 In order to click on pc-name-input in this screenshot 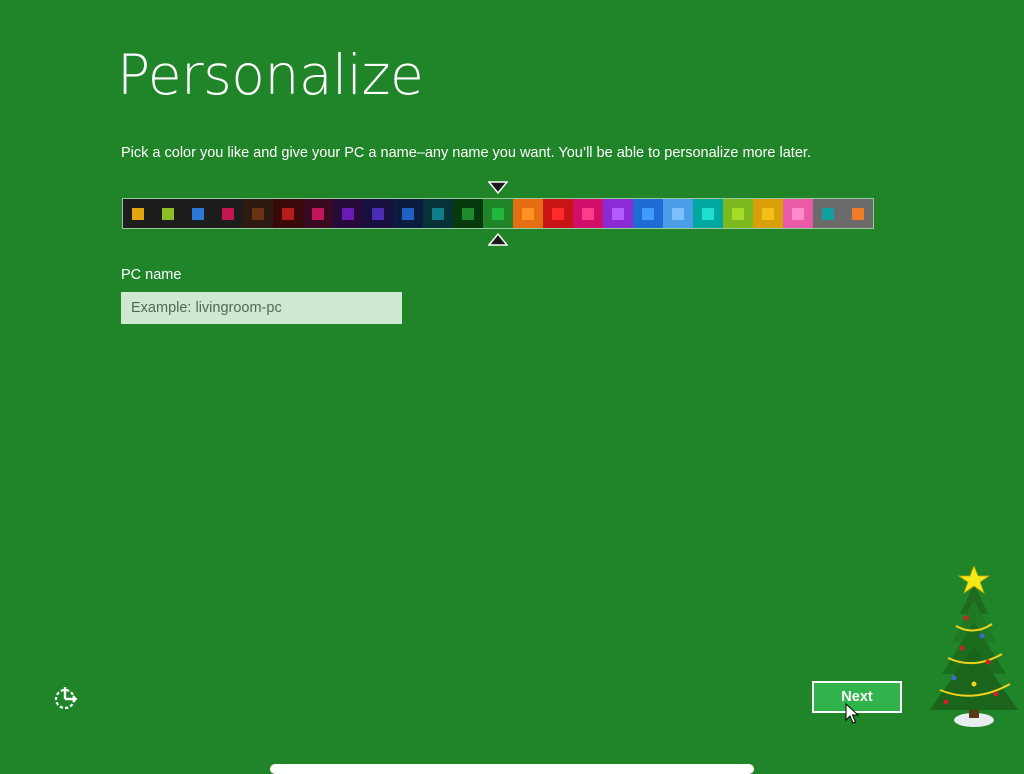, I will do `click(261, 308)`.